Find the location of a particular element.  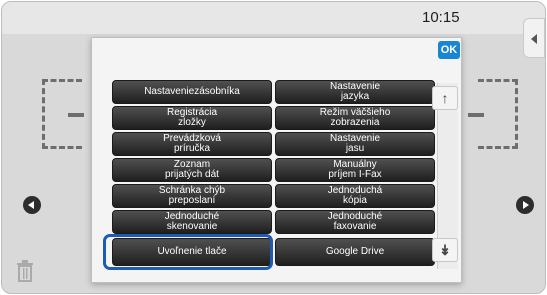

clock: 10:15 is located at coordinates (441, 17).